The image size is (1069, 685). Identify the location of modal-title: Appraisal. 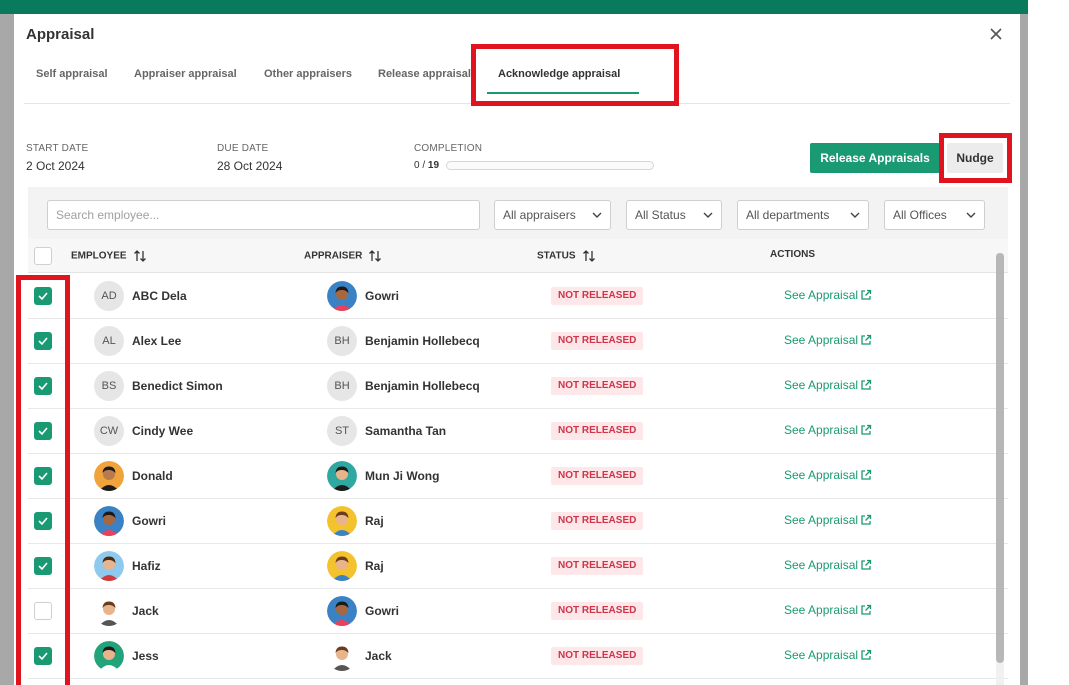
(60, 34).